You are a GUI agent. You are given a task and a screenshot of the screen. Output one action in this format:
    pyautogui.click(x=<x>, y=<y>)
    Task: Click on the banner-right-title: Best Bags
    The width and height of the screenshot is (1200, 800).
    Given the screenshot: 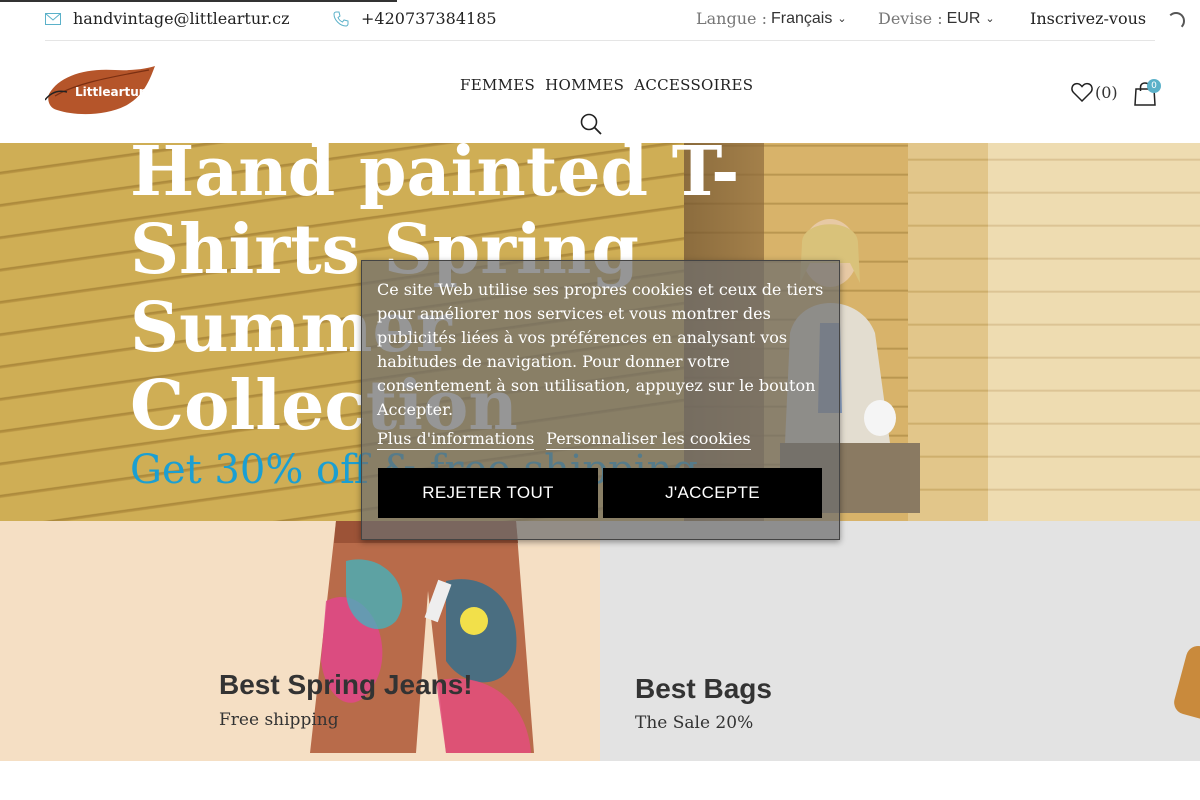 What is the action you would take?
    pyautogui.click(x=703, y=688)
    